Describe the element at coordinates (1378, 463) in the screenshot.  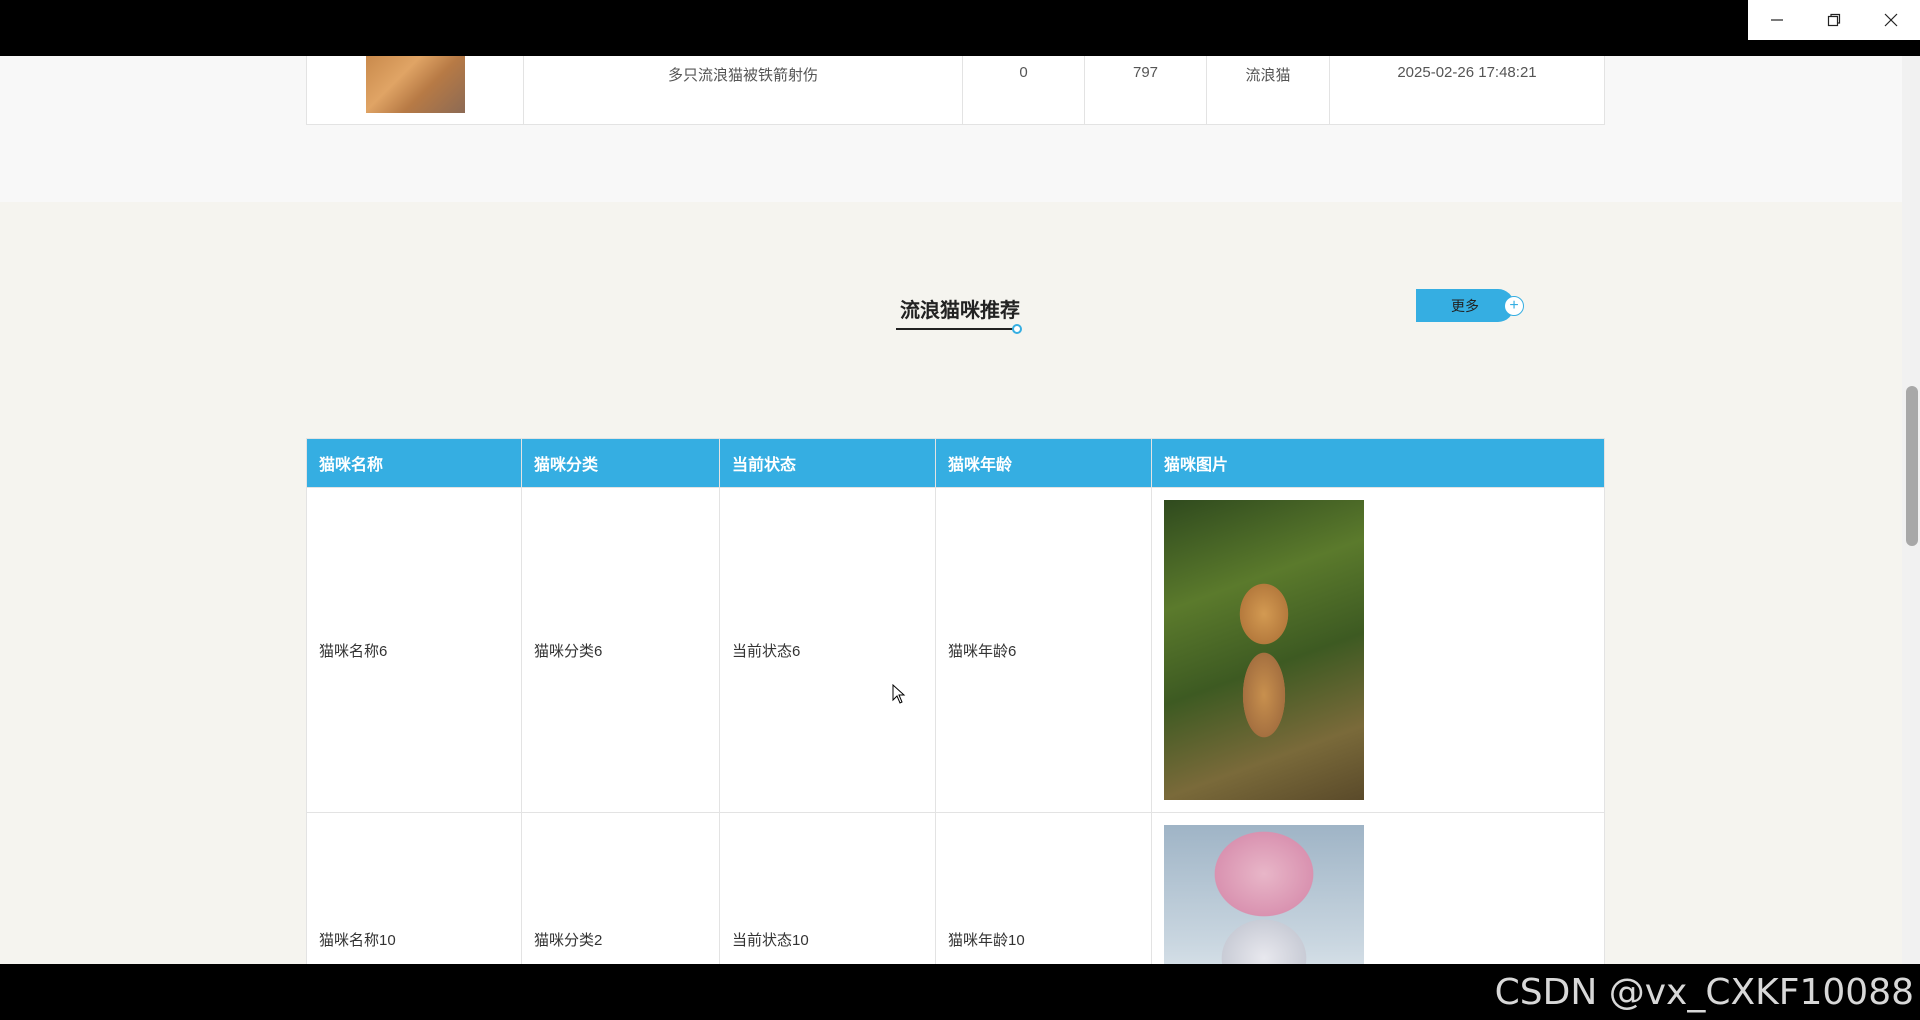
I see `col-header-image: 猫咪图片` at that location.